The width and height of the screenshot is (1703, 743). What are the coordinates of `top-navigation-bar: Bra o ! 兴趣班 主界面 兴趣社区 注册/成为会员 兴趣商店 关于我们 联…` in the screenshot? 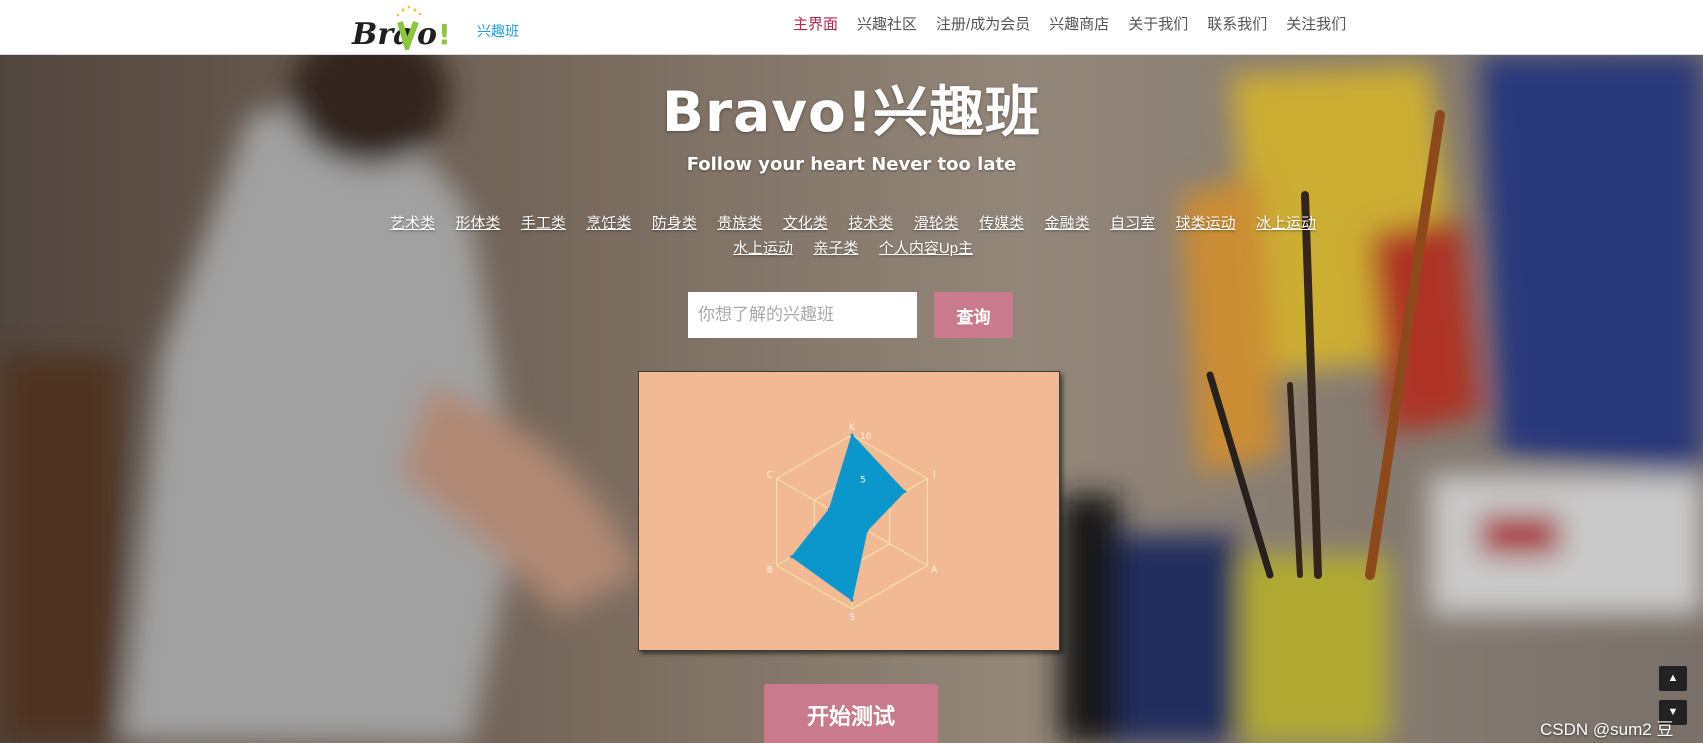 It's located at (851, 28).